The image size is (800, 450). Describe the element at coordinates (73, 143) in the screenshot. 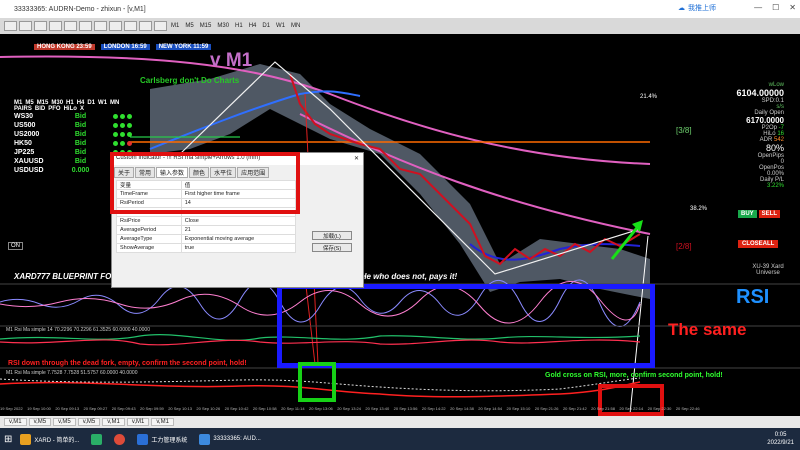

I see `table-row: HK50 Bid` at that location.